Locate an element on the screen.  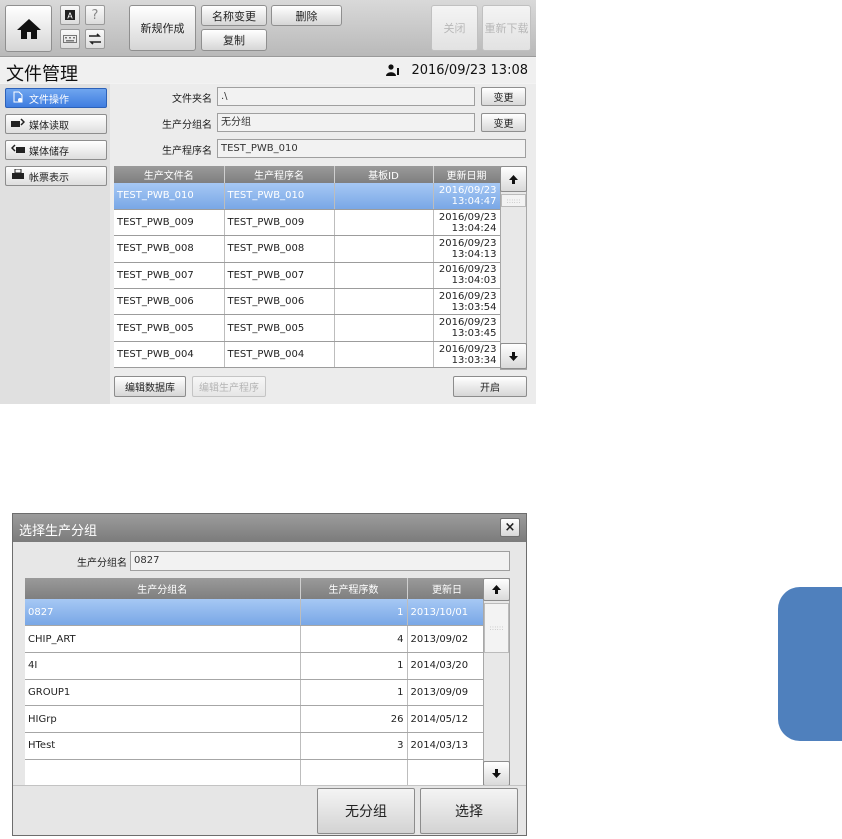
dialog-title: 选择生产分组 is located at coordinates (58, 531).